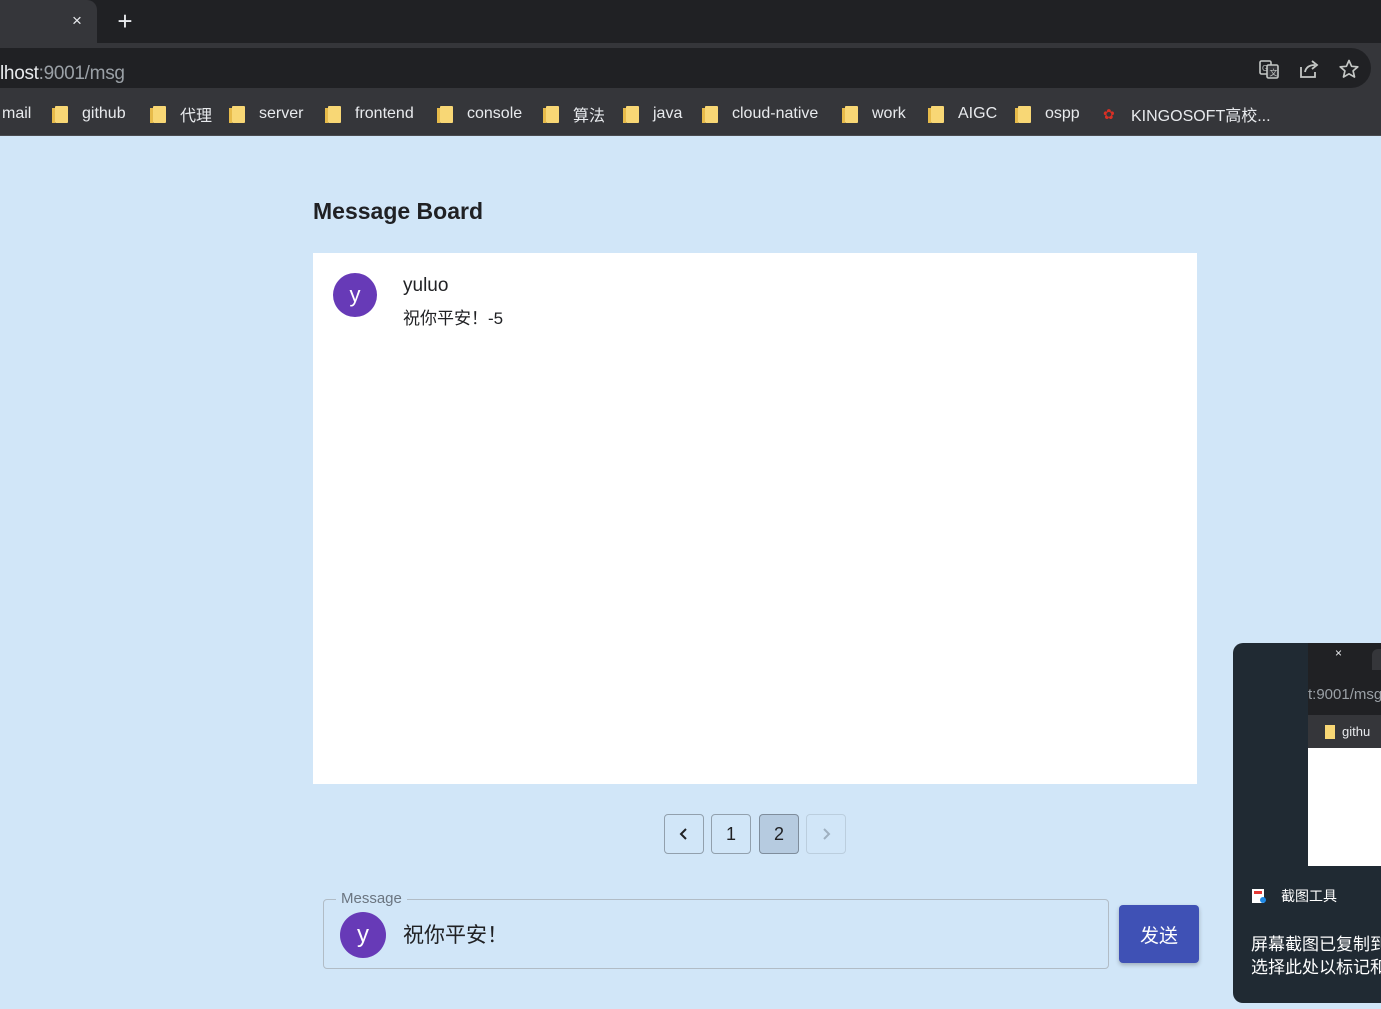 Image resolution: width=1381 pixels, height=1009 pixels. Describe the element at coordinates (371, 898) in the screenshot. I see `message-label: Message` at that location.